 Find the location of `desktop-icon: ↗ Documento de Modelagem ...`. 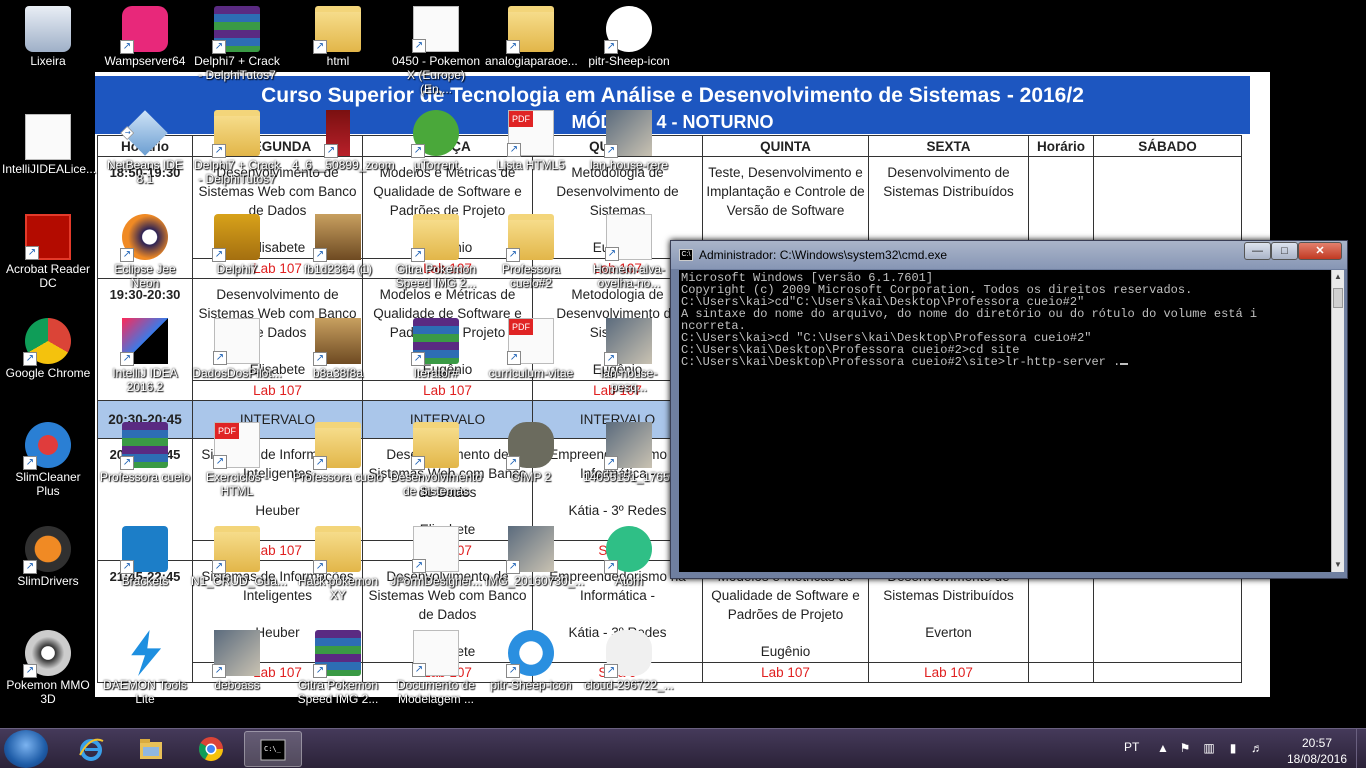

desktop-icon: ↗ Documento de Modelagem ... is located at coordinates (436, 669).